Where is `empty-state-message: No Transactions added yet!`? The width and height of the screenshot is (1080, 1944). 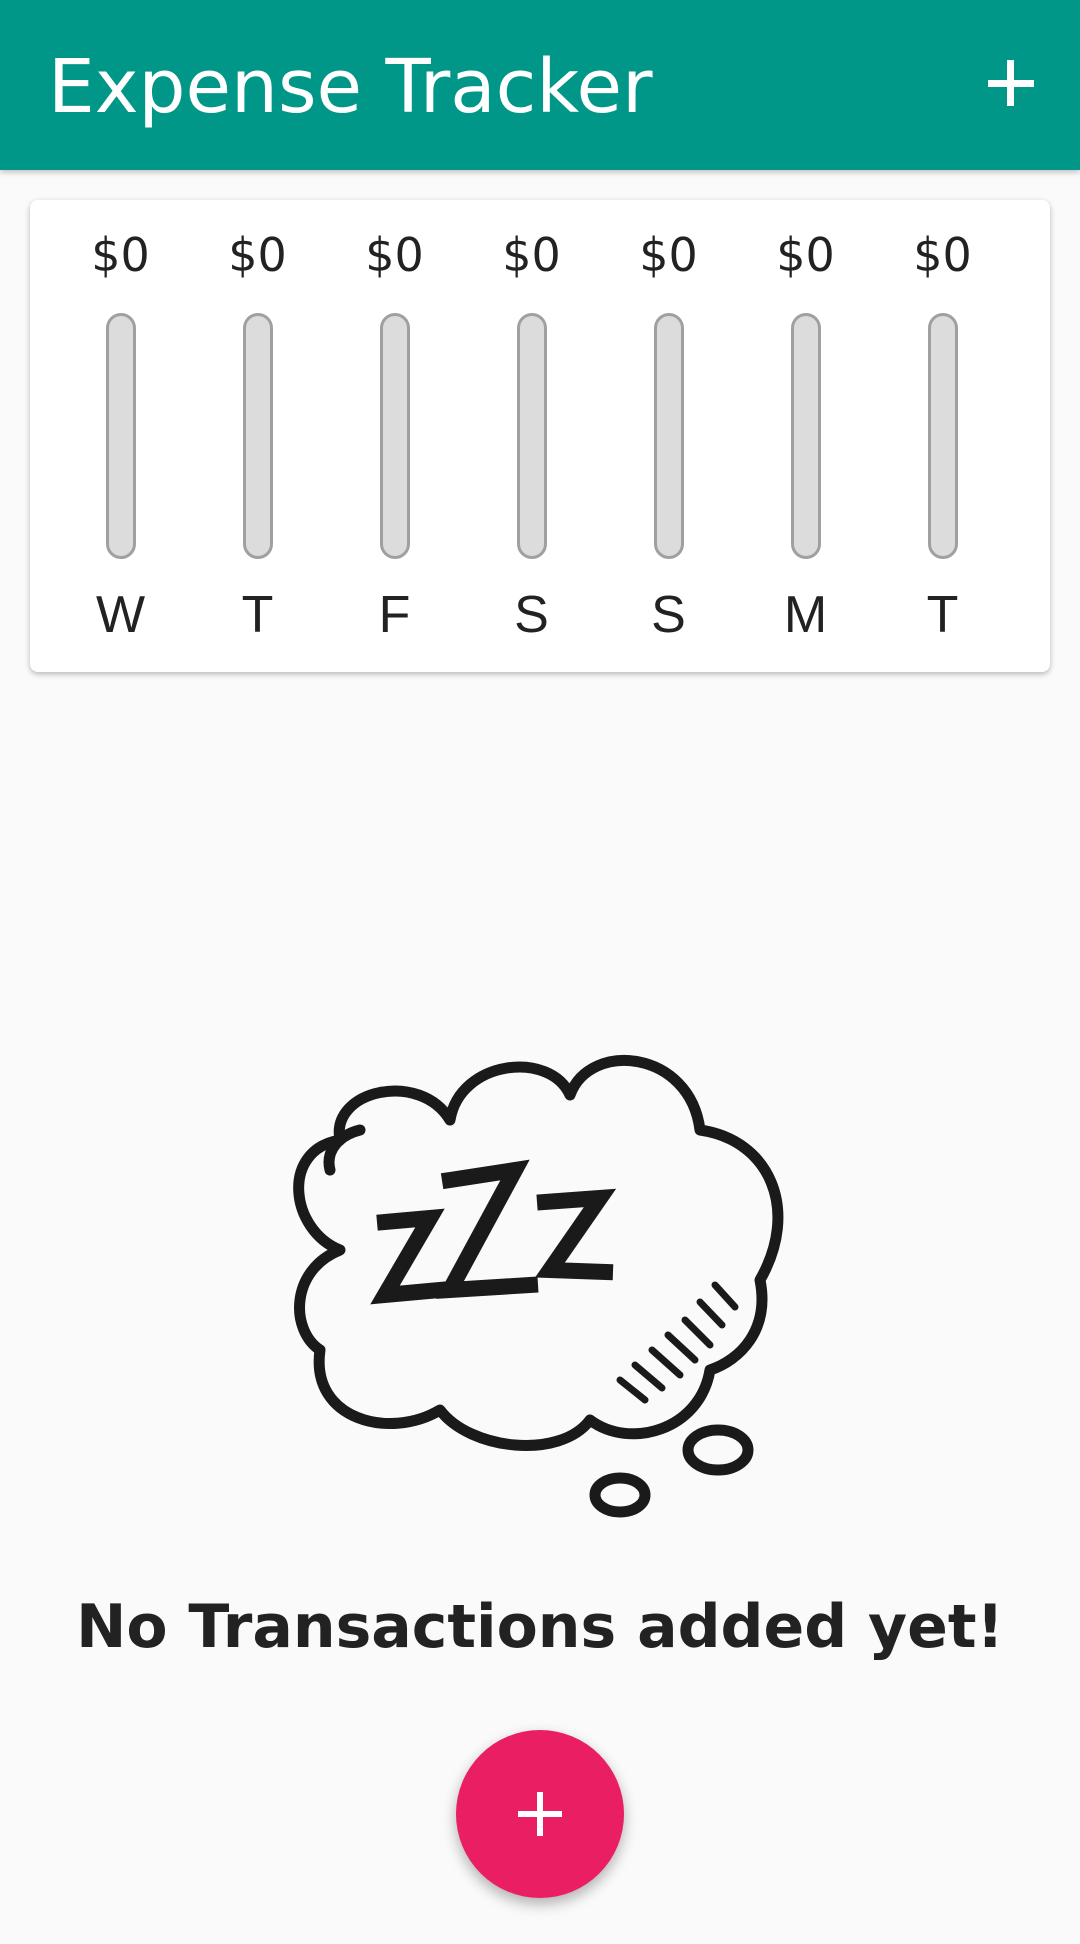 empty-state-message: No Transactions added yet! is located at coordinates (540, 1627).